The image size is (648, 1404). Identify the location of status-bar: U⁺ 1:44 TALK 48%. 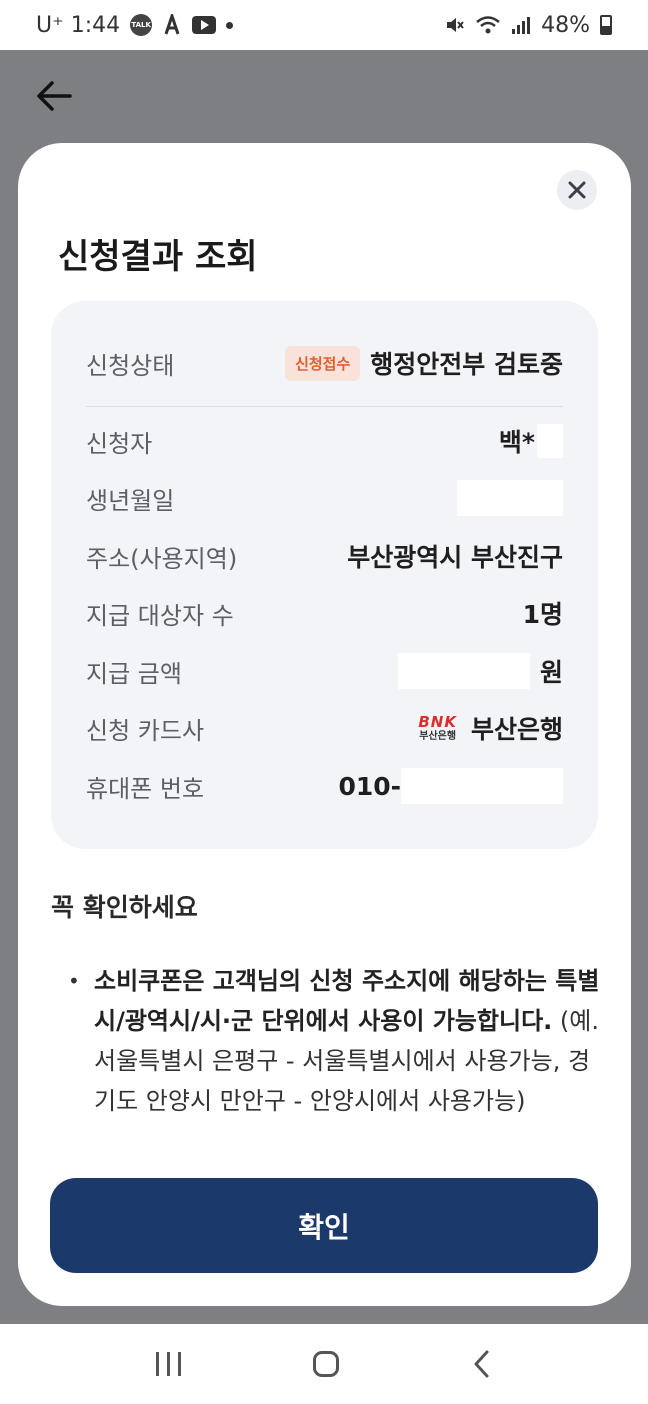
(324, 25).